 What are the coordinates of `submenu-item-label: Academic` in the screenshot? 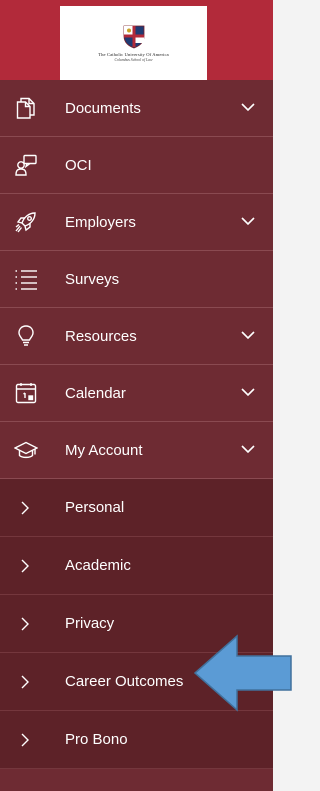 It's located at (98, 565).